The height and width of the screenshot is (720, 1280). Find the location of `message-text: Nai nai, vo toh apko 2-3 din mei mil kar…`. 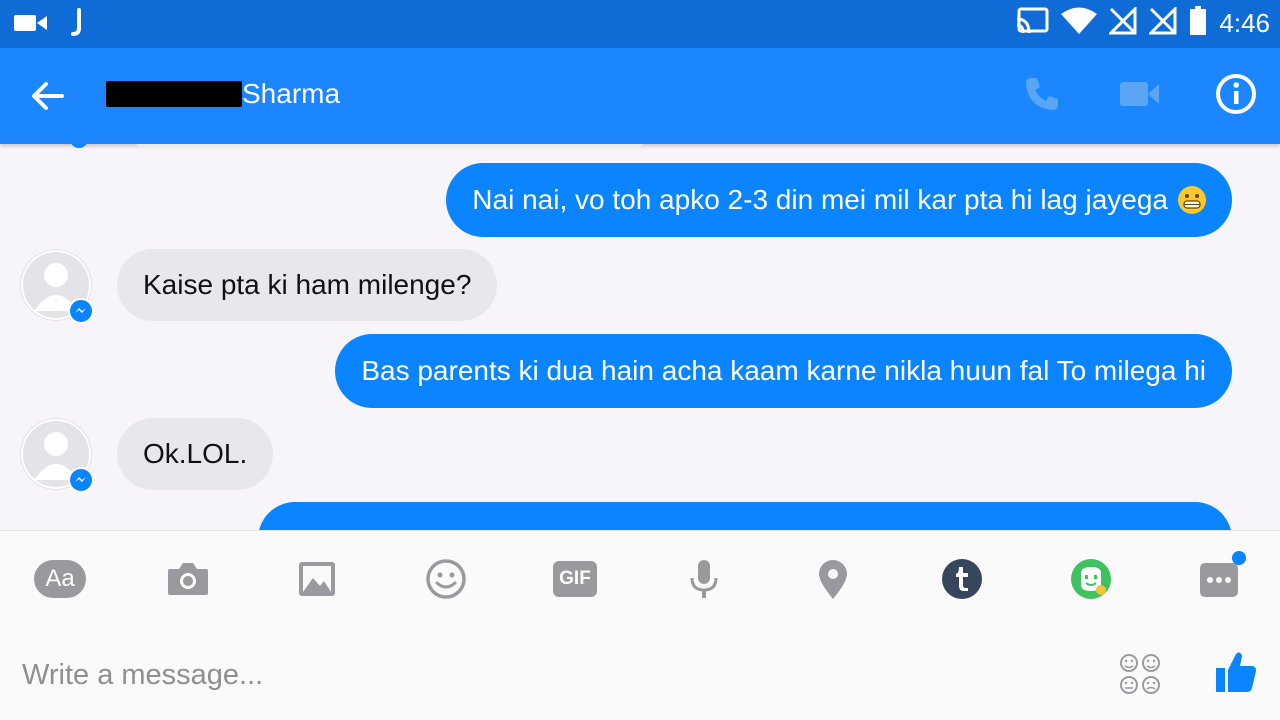

message-text: Nai nai, vo toh apko 2-3 din mei mil kar… is located at coordinates (820, 199).